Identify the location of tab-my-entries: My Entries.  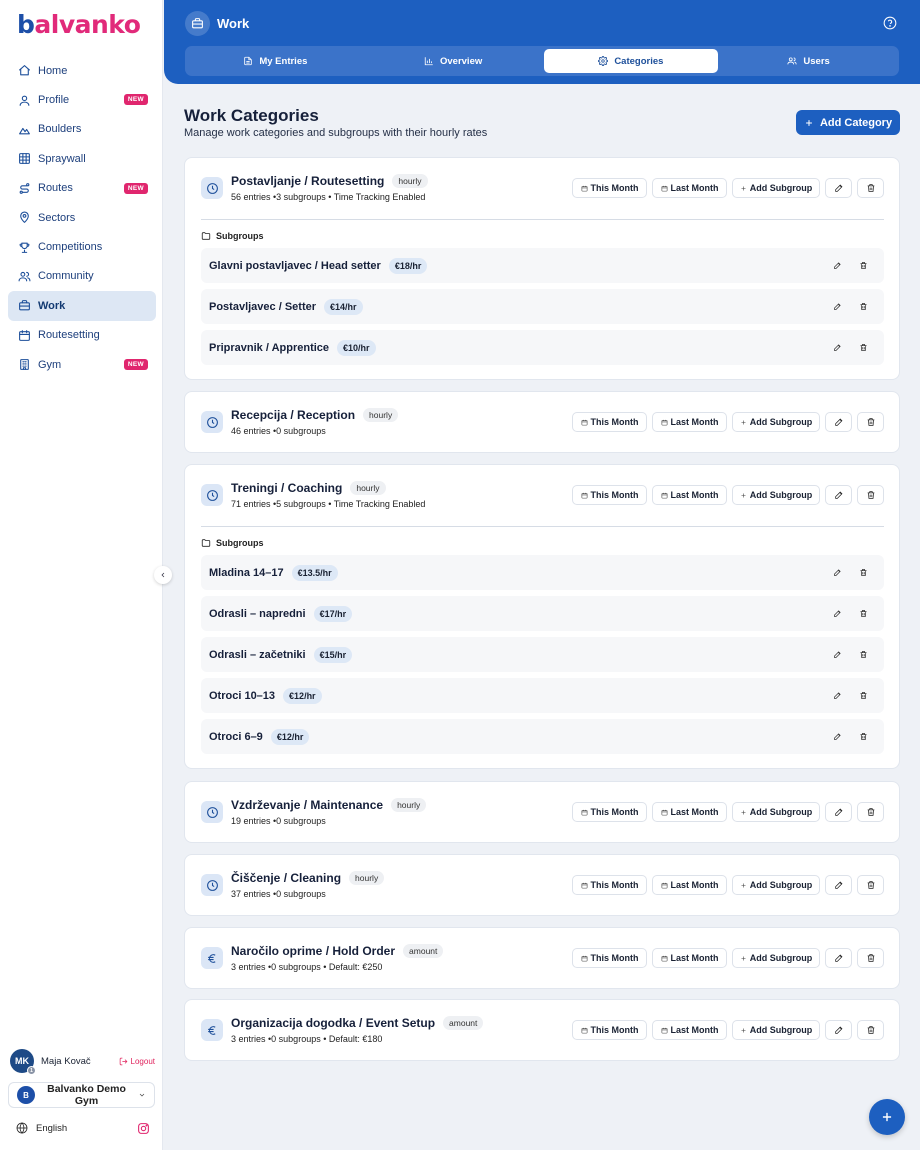
(275, 61).